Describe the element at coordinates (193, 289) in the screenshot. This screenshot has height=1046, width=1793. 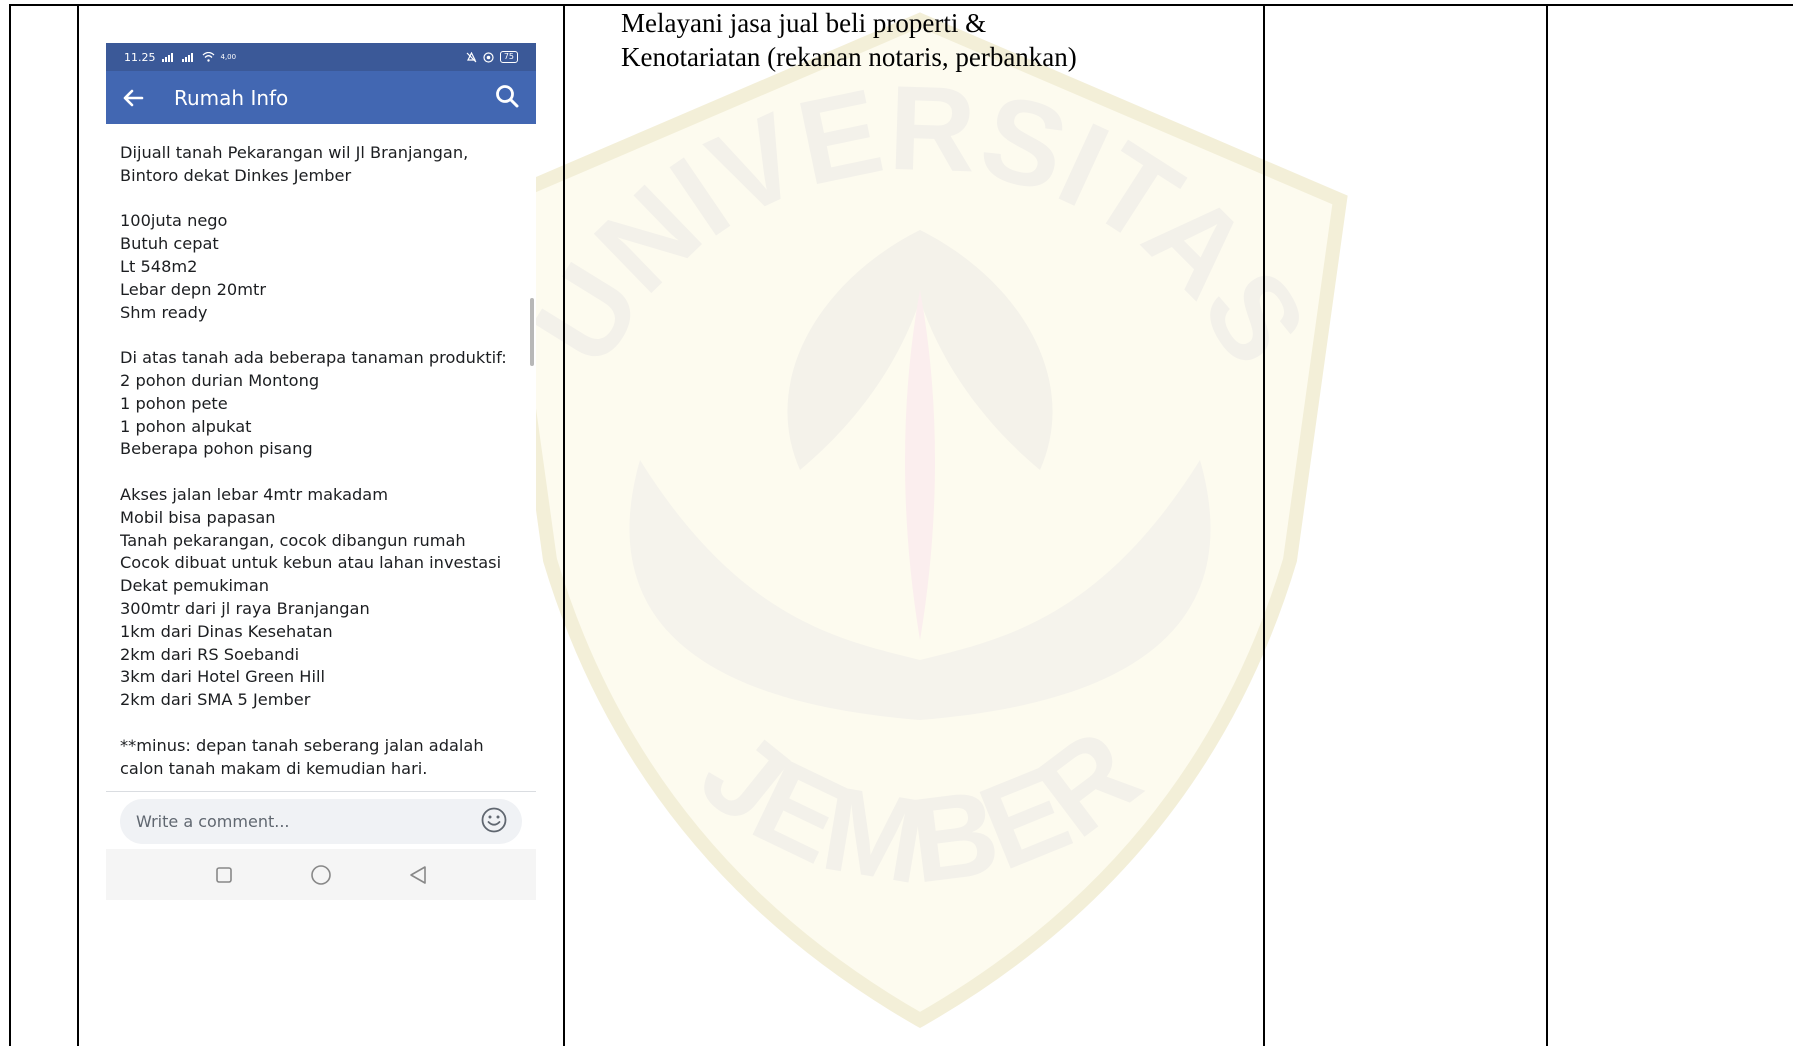
I see `post-line: Lebar depn 20mtr` at that location.